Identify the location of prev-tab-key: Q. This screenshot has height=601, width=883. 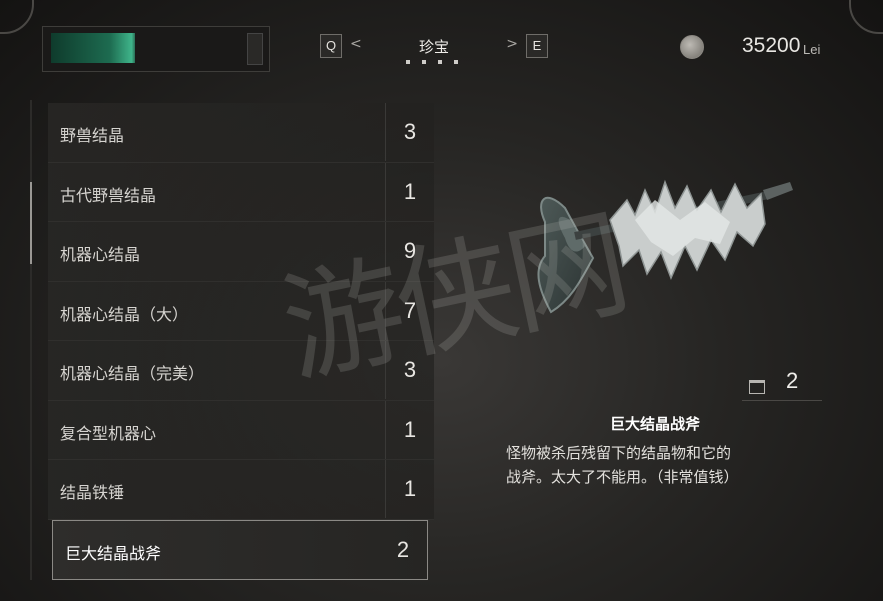
(331, 46).